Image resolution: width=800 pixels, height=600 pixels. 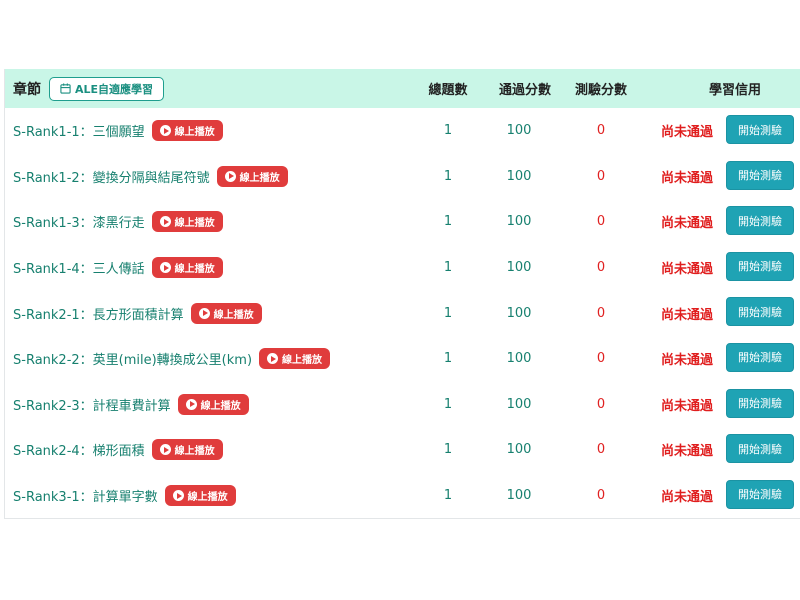 I want to click on lesson-title-cell: S-Rank2-3：計程車費計算 線上播放, so click(x=131, y=405).